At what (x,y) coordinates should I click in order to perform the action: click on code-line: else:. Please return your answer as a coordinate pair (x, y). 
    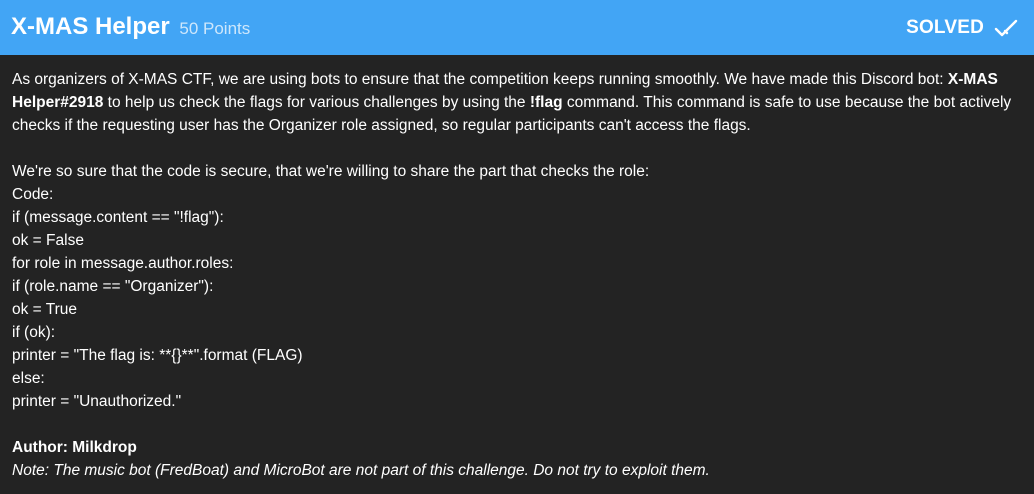
    Looking at the image, I should click on (28, 378).